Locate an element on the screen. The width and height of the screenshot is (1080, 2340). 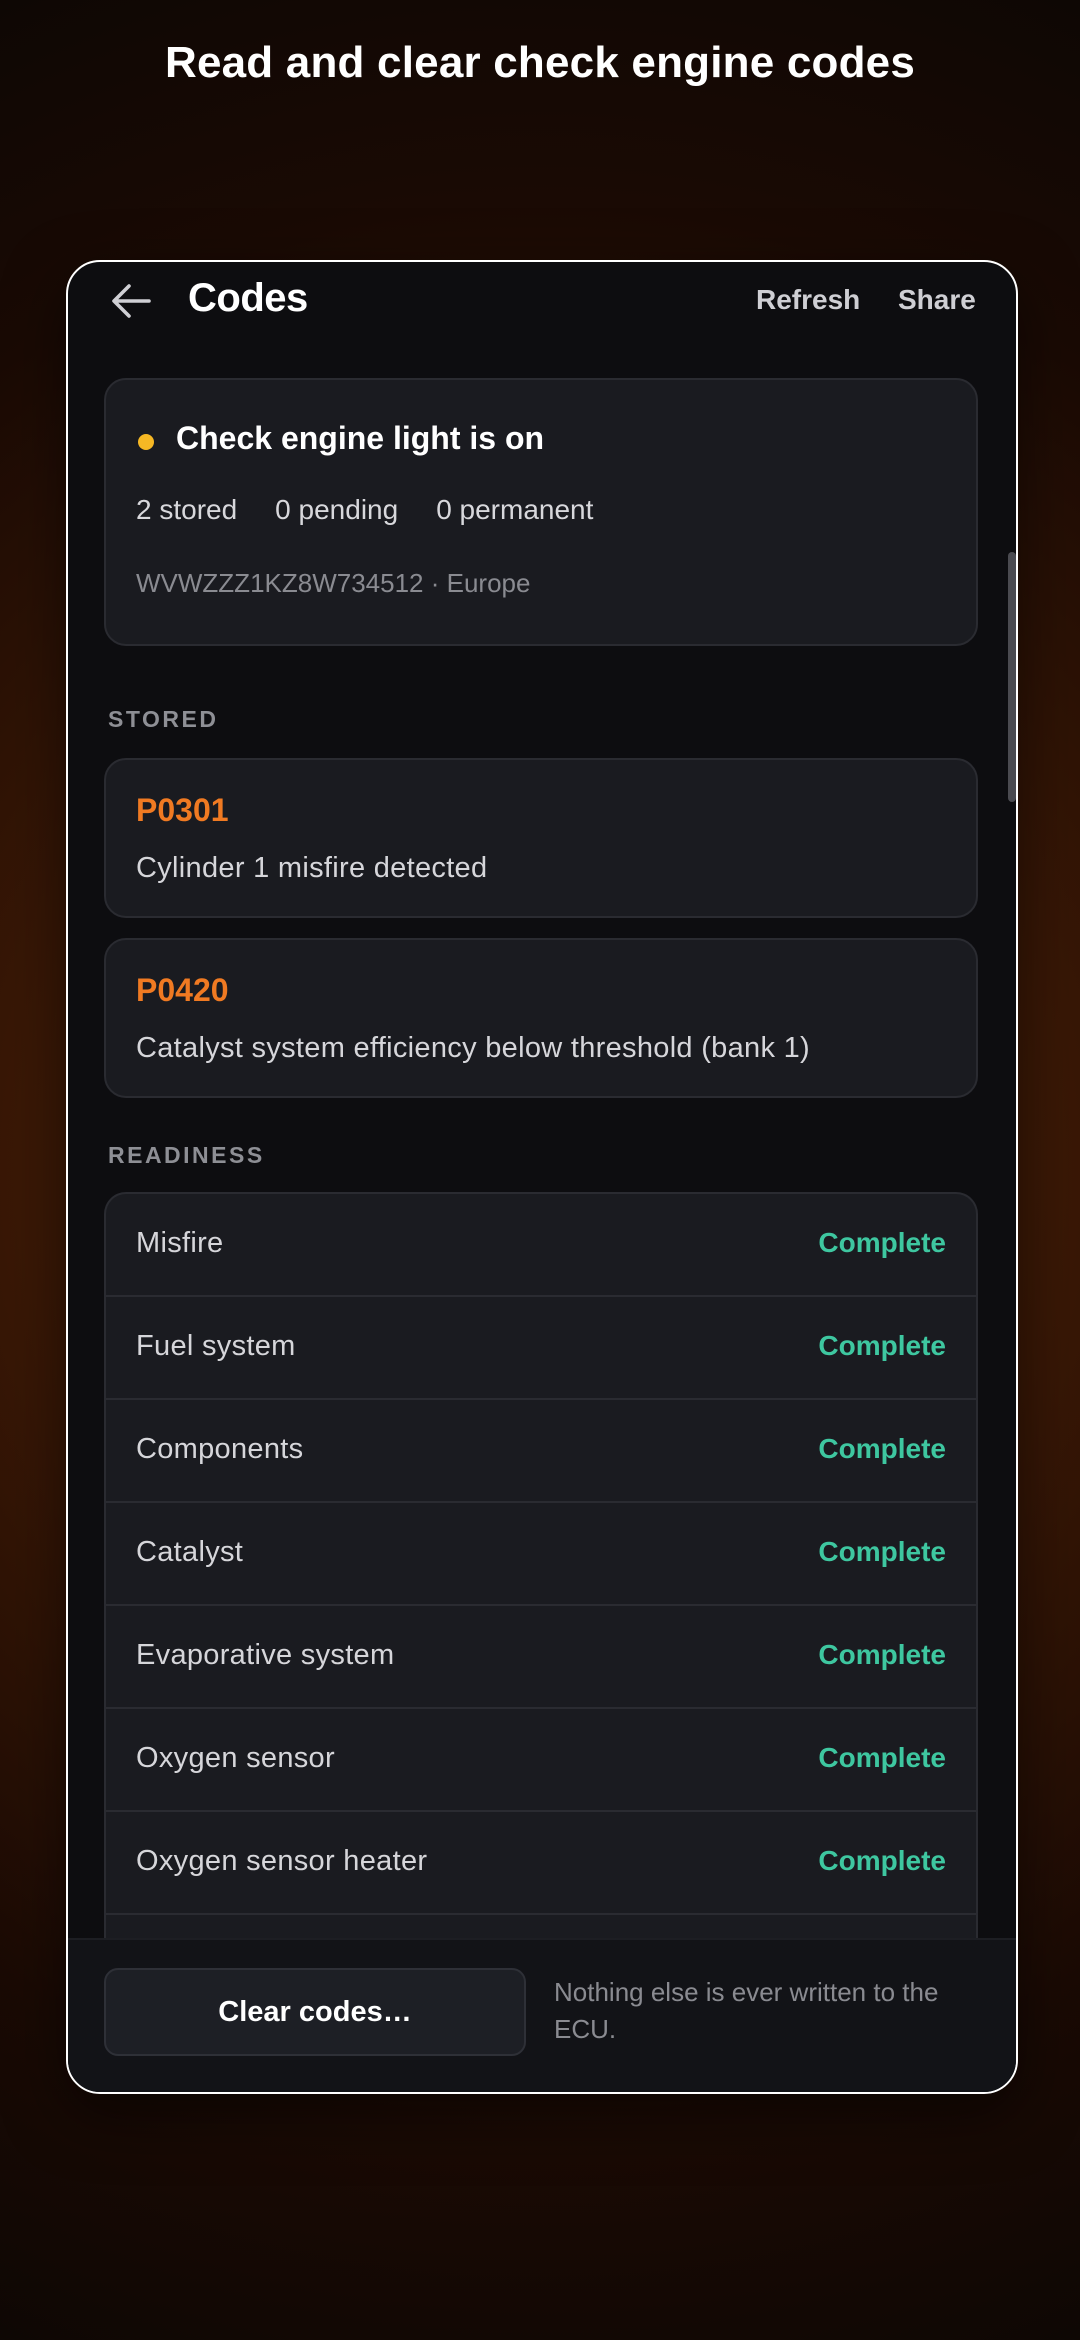
safety-note: Nothing else is ever written to the ECU. is located at coordinates (746, 2010).